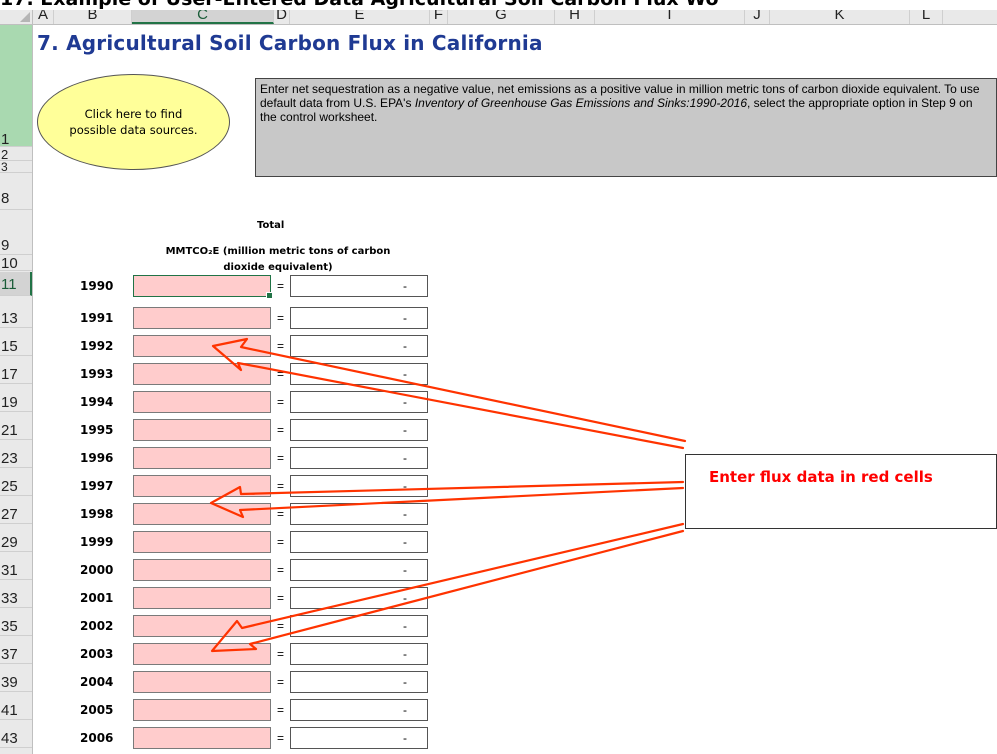 This screenshot has width=997, height=754. What do you see at coordinates (16, 738) in the screenshot?
I see `row-header-43: 43` at bounding box center [16, 738].